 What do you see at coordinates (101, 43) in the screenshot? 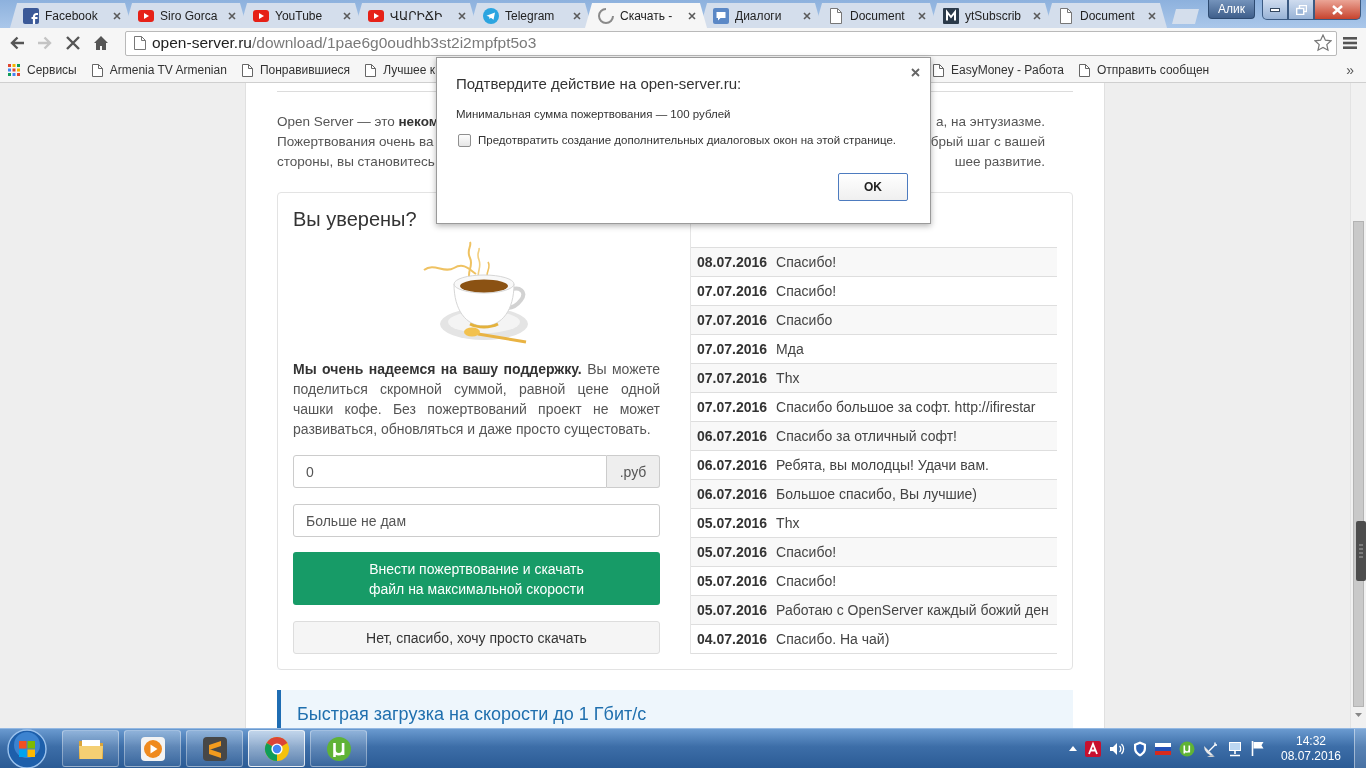
I see `home-icon` at bounding box center [101, 43].